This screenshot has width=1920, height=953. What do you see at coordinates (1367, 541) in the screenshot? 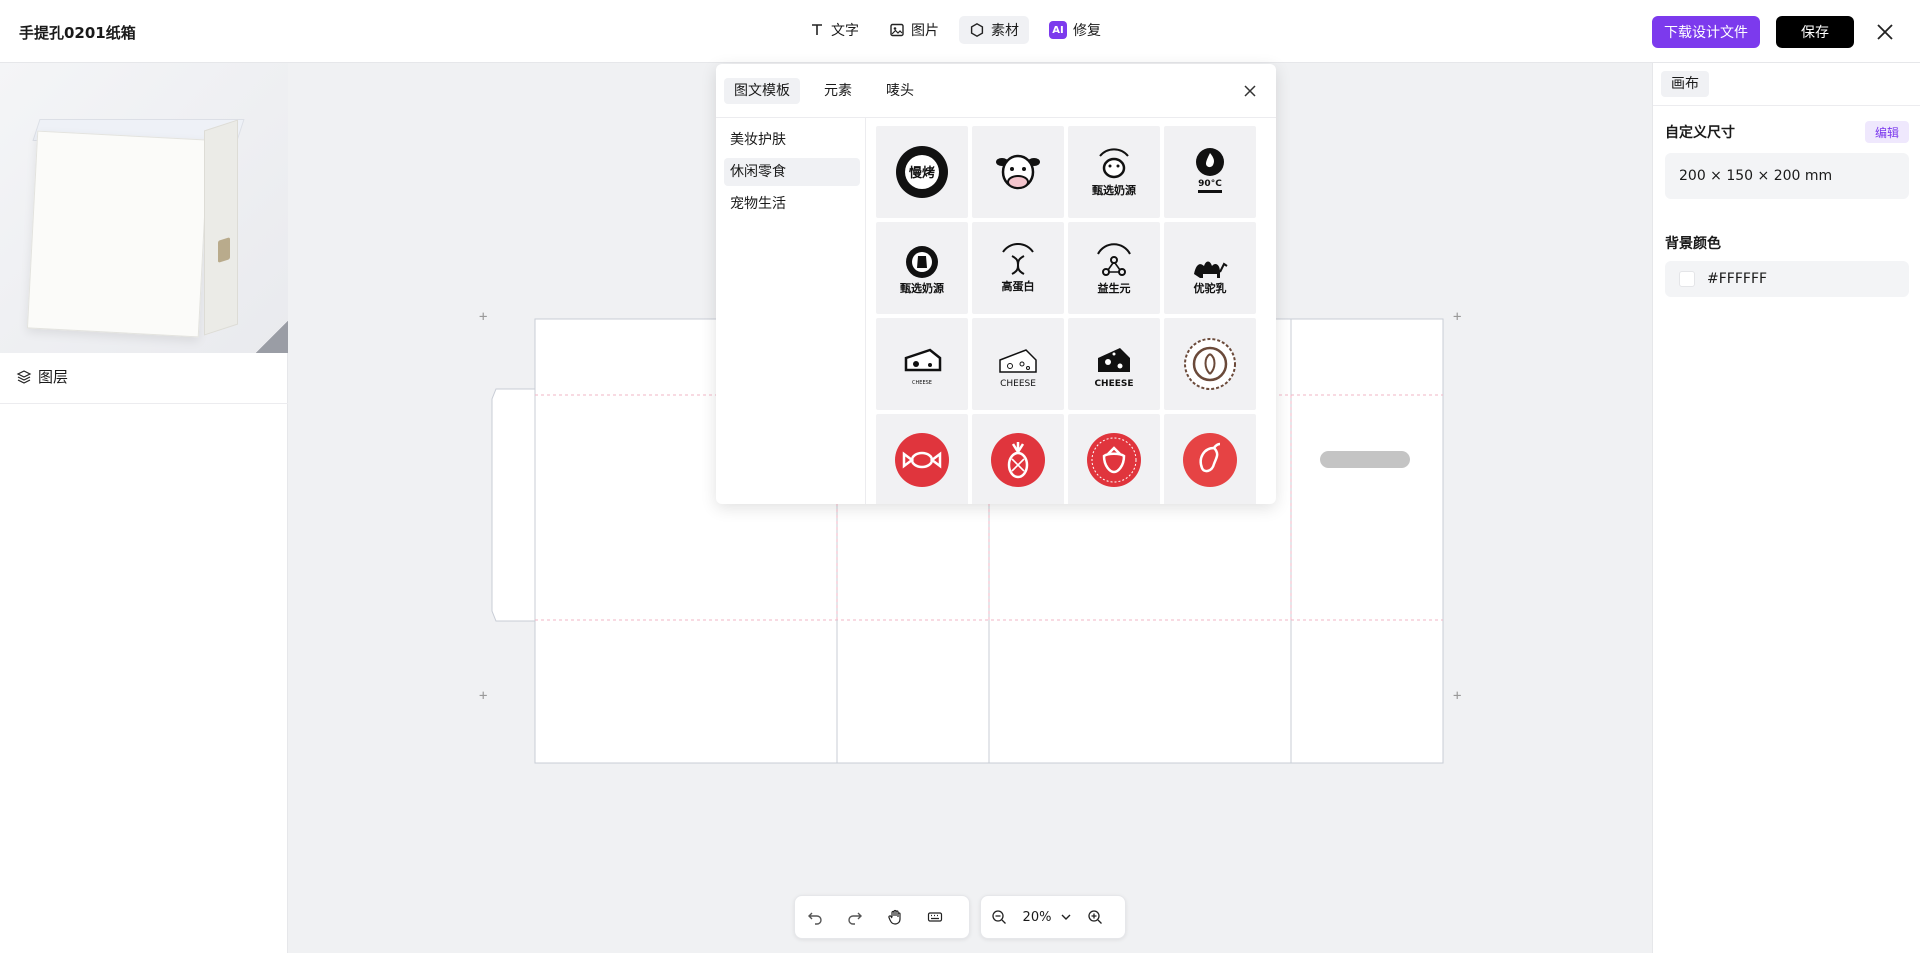
I see `panel-side-right` at bounding box center [1367, 541].